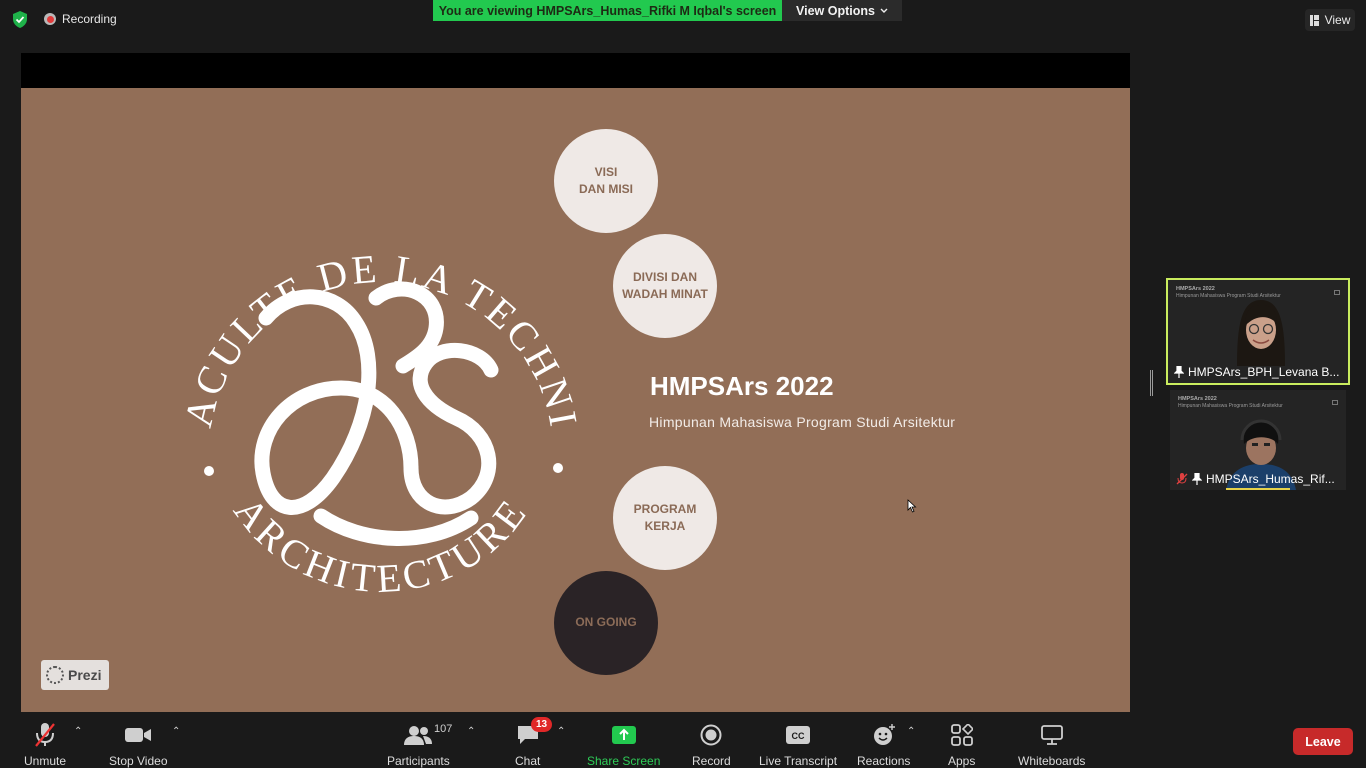  What do you see at coordinates (798, 745) in the screenshot?
I see `live-transcript-button: CC Live Transcript` at bounding box center [798, 745].